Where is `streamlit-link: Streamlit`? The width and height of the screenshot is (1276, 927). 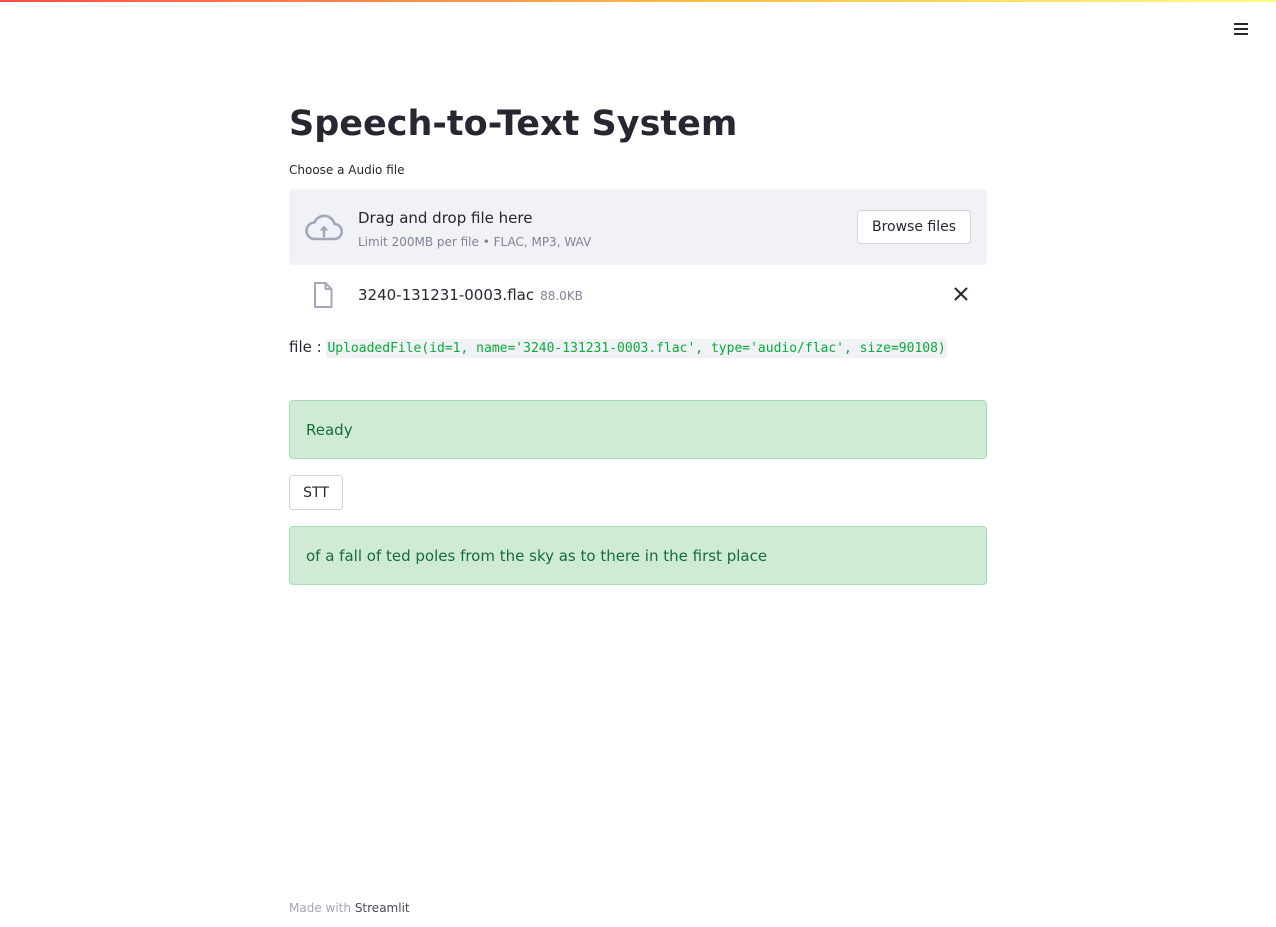 streamlit-link: Streamlit is located at coordinates (382, 908).